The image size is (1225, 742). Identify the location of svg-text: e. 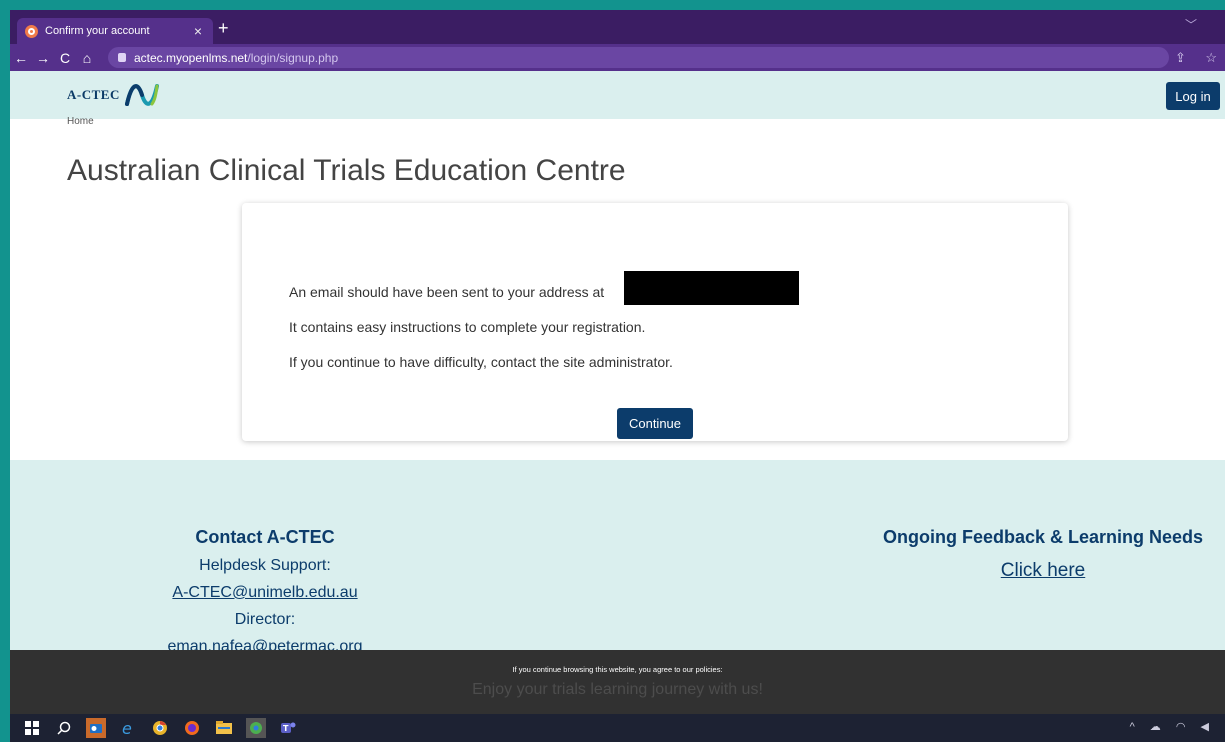
(127, 728).